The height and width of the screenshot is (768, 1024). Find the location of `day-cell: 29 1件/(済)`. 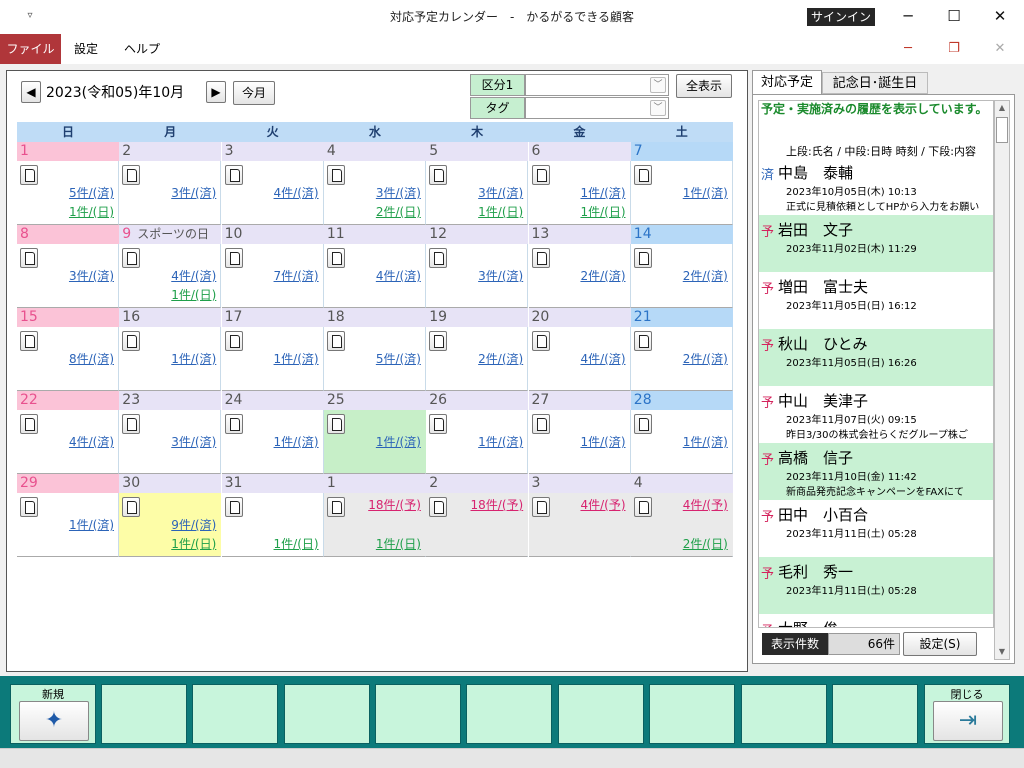

day-cell: 29 1件/(済) is located at coordinates (68, 515).